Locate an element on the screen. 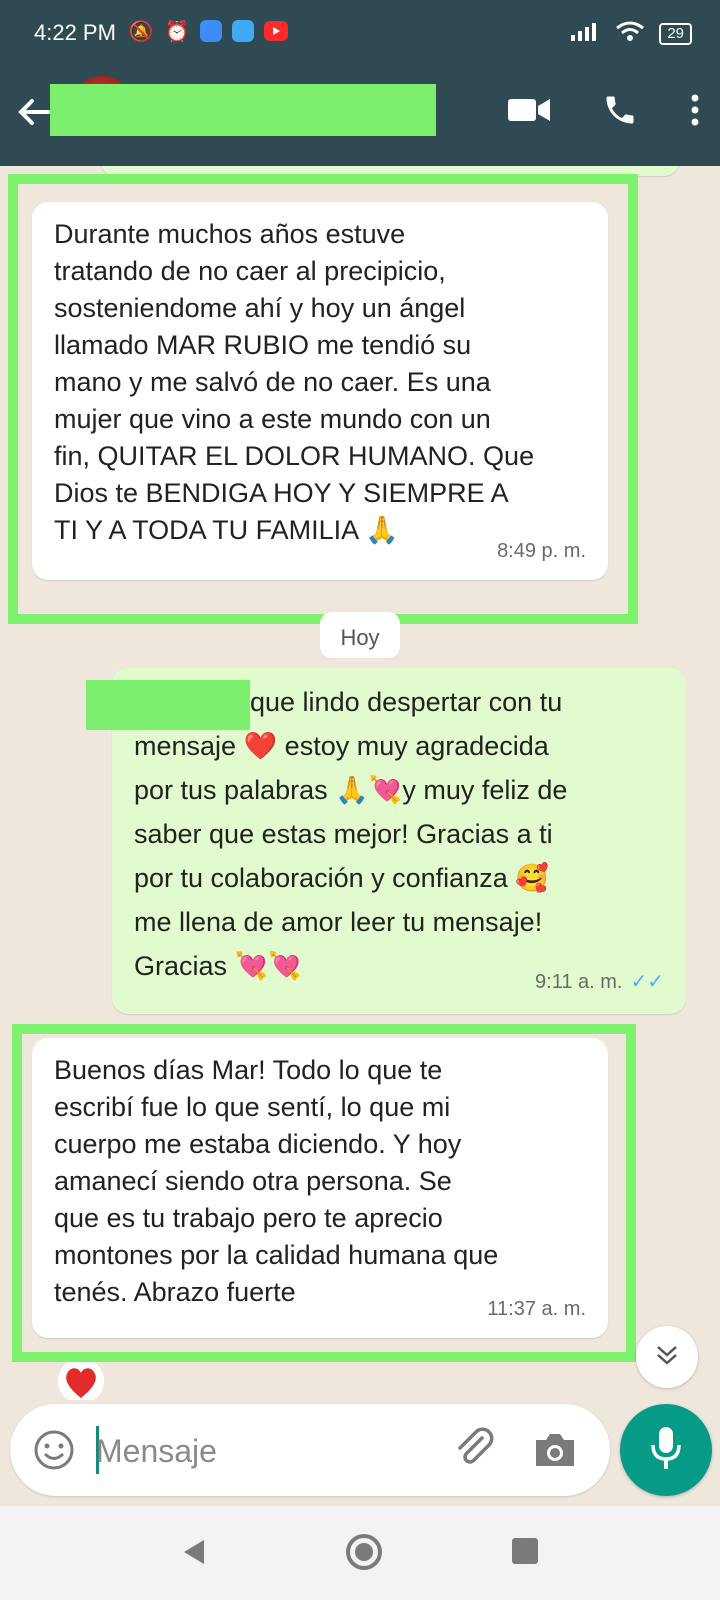 Image resolution: width=720 pixels, height=1600 pixels. status-notification-icons: 🔕 ⏰ is located at coordinates (208, 31).